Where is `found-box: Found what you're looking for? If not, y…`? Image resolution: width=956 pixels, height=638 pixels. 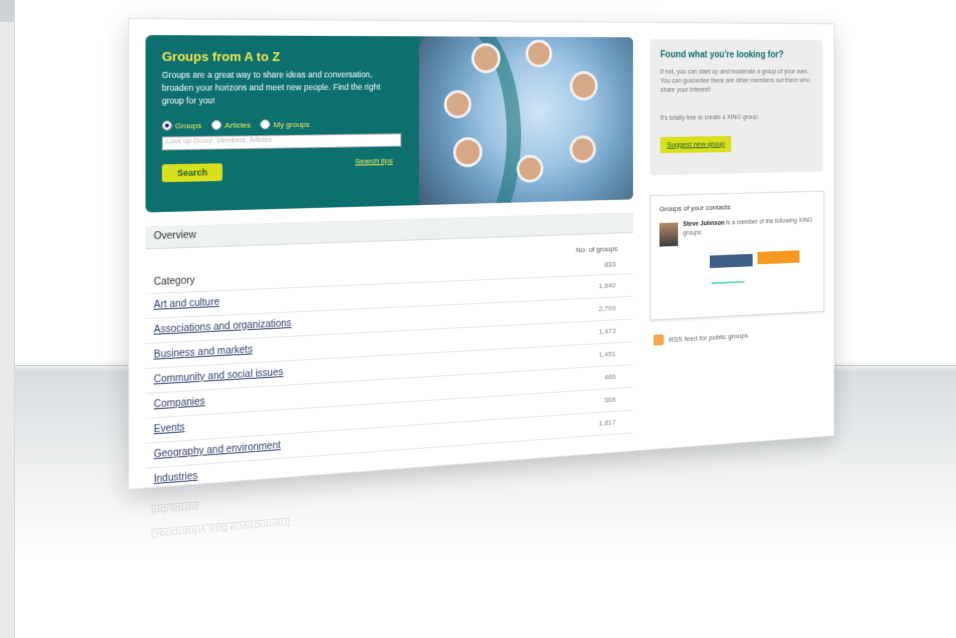
found-box: Found what you're looking for? If not, y… is located at coordinates (736, 107).